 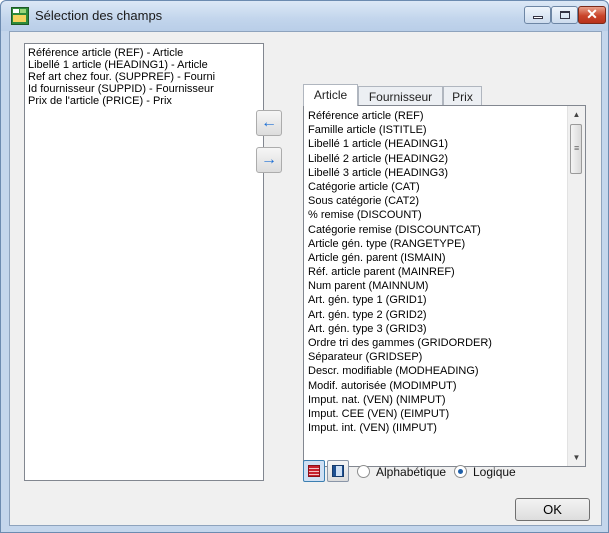 What do you see at coordinates (446, 357) in the screenshot?
I see `list-item: Séparateur (GRIDSEP)` at bounding box center [446, 357].